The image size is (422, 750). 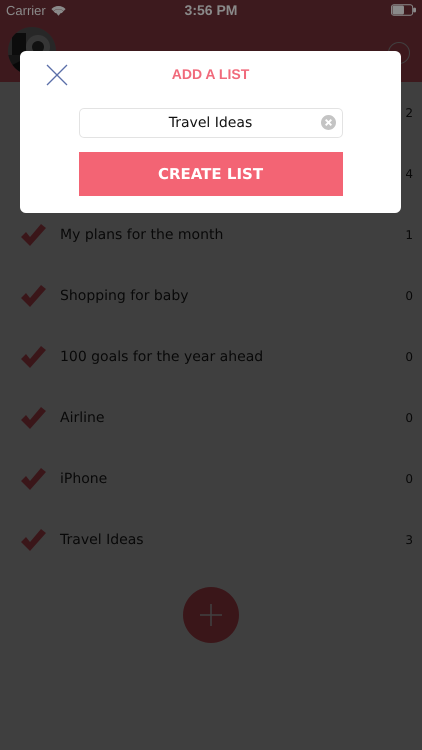 I want to click on dialog-title: ADD A LIST, so click(x=211, y=74).